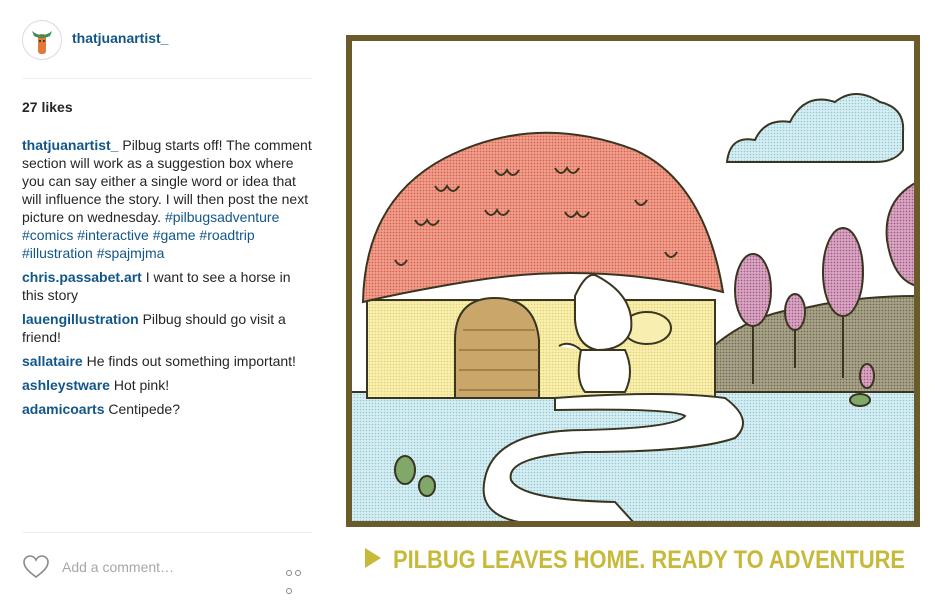 The height and width of the screenshot is (605, 935). Describe the element at coordinates (649, 560) in the screenshot. I see `comic-caption: PILBUG LEAVES HOME. READY TO ADVENTURE` at that location.